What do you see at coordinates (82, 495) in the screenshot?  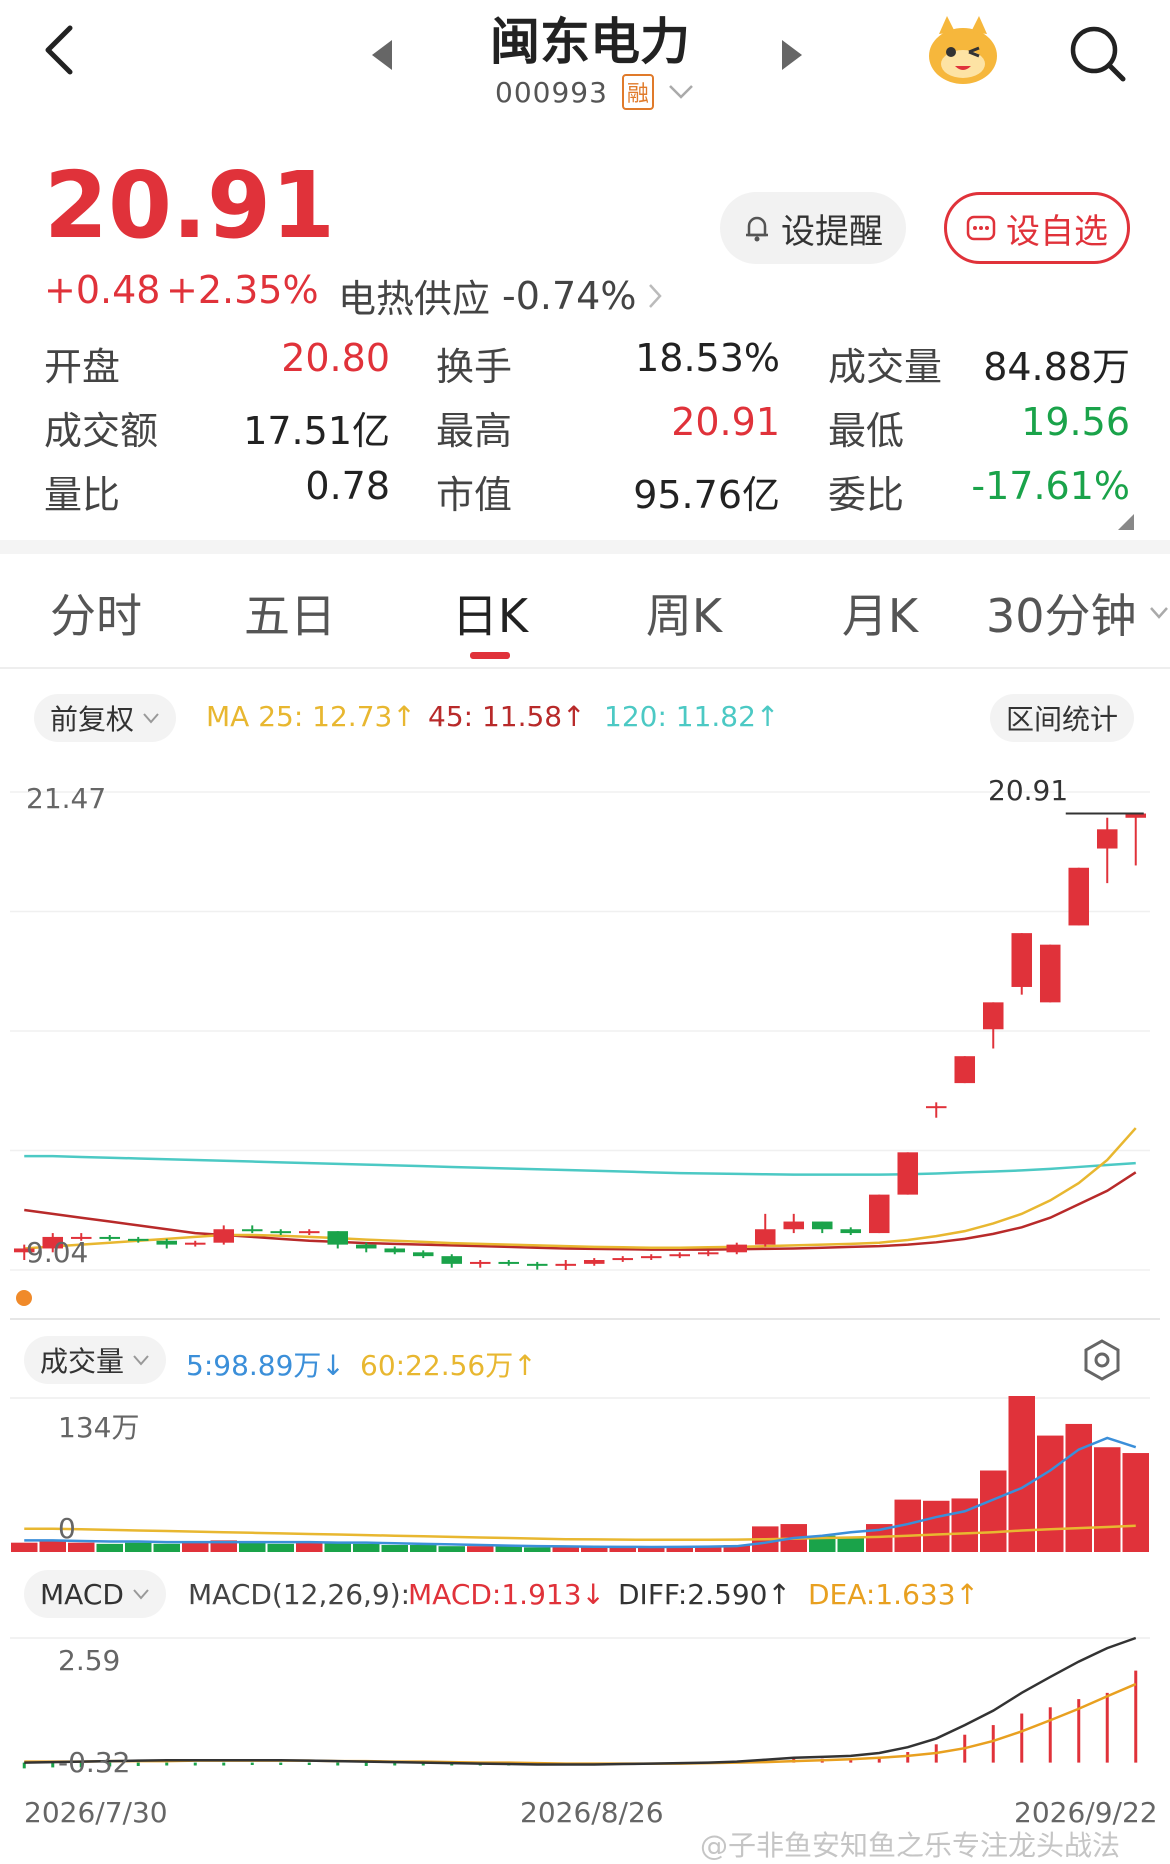 I see `stat-label: 量比` at bounding box center [82, 495].